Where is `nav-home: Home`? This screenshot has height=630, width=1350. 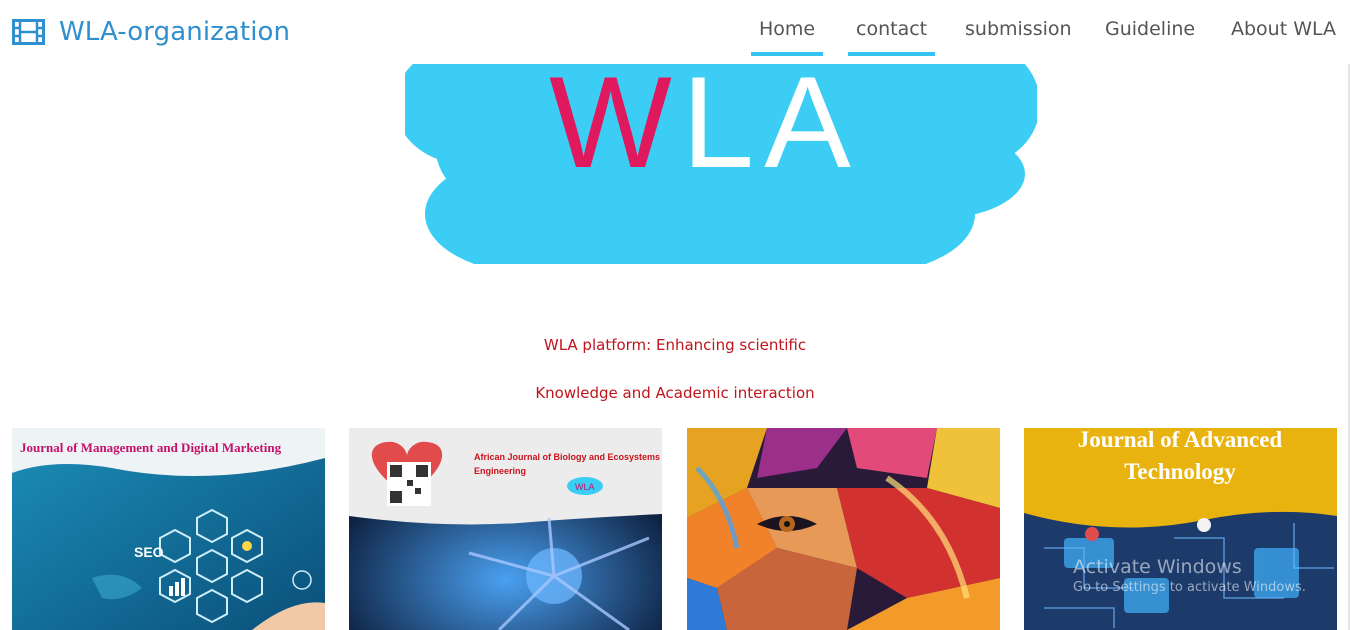
nav-home: Home is located at coordinates (787, 37).